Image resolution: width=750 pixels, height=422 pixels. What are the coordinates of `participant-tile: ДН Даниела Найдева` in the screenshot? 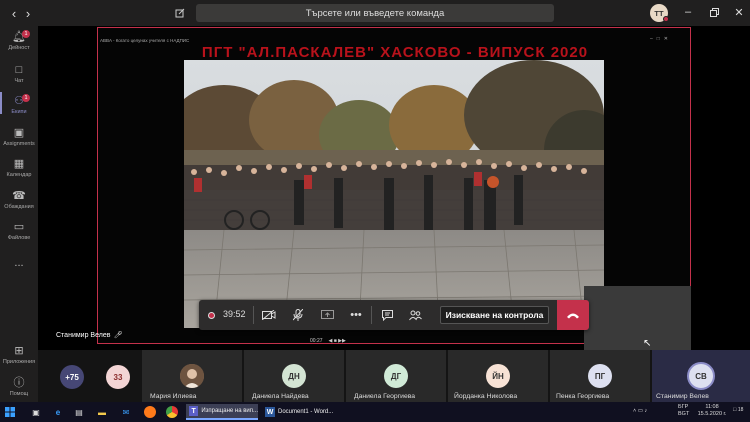 It's located at (294, 376).